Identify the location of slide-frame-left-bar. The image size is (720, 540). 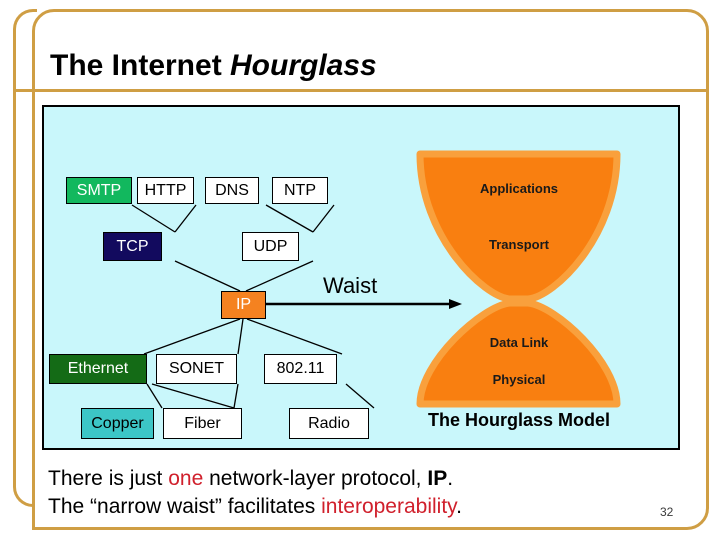
(24, 268).